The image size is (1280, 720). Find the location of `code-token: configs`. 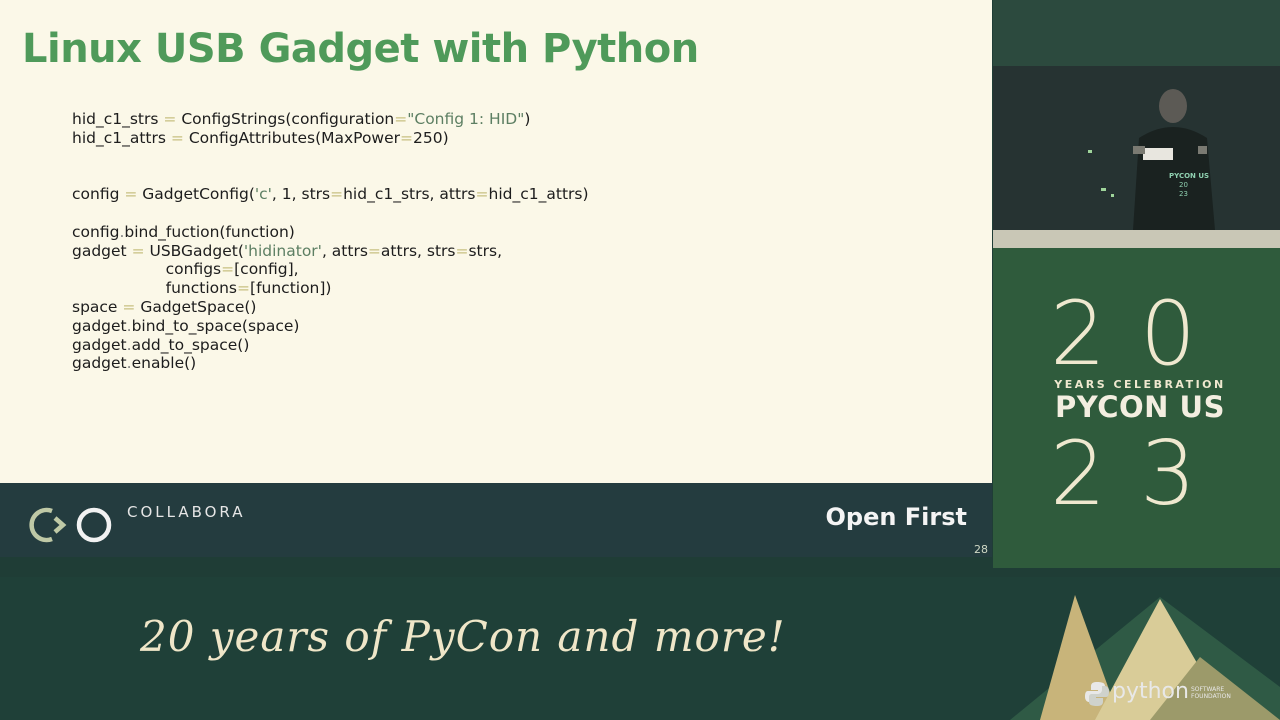

code-token: configs is located at coordinates (147, 269).